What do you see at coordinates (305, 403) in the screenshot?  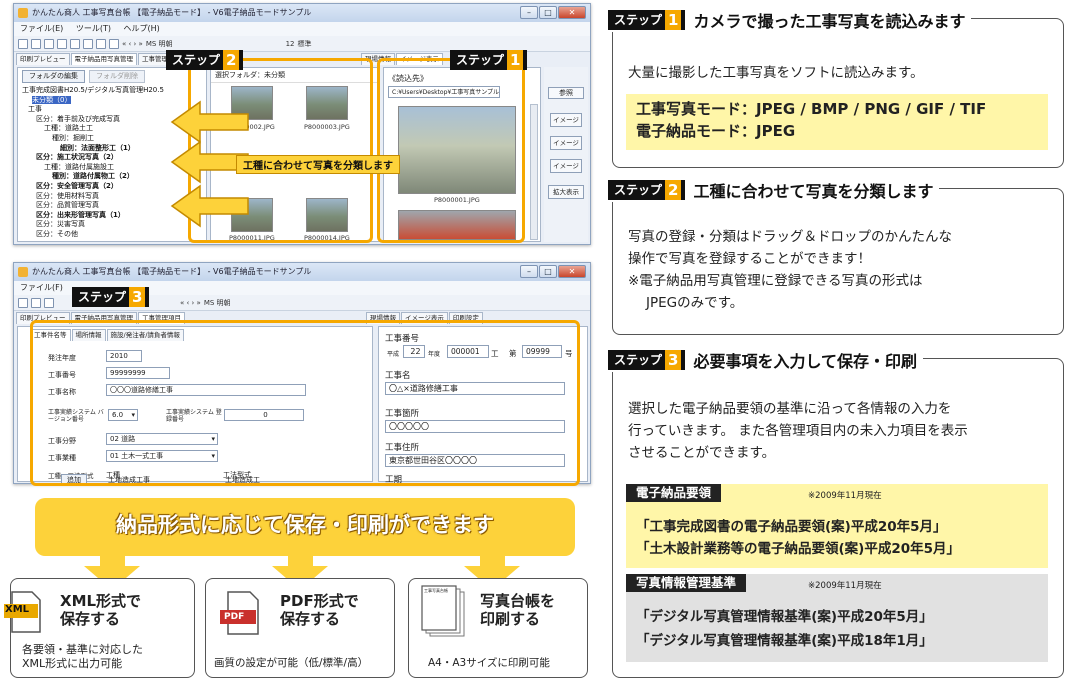 I see `step3-highlight-frame` at bounding box center [305, 403].